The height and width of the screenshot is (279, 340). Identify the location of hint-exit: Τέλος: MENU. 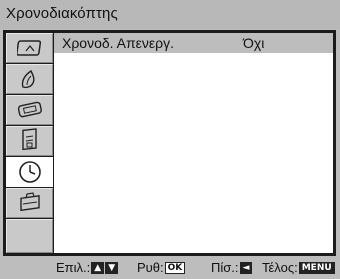
(298, 267).